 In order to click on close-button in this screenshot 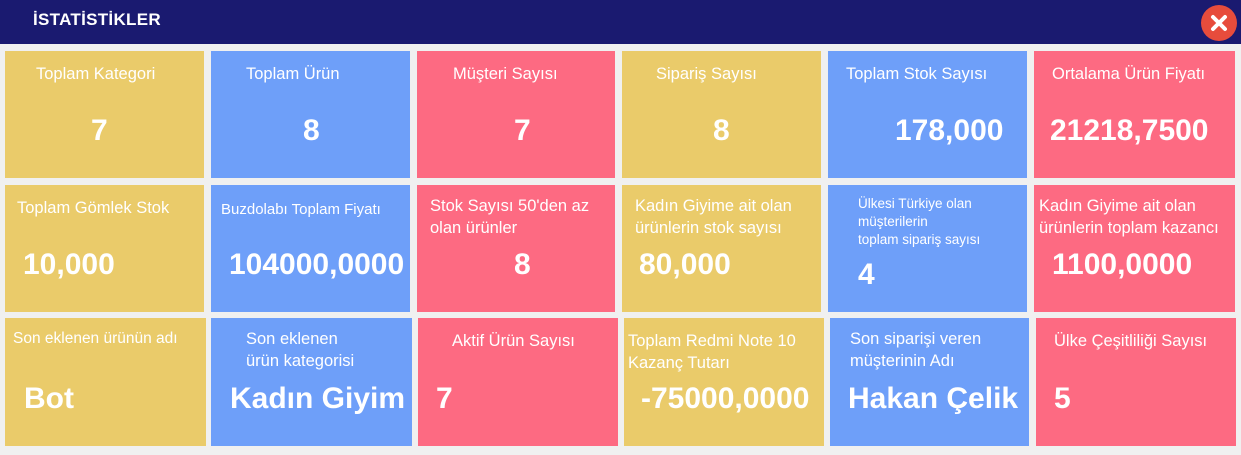, I will do `click(1219, 23)`.